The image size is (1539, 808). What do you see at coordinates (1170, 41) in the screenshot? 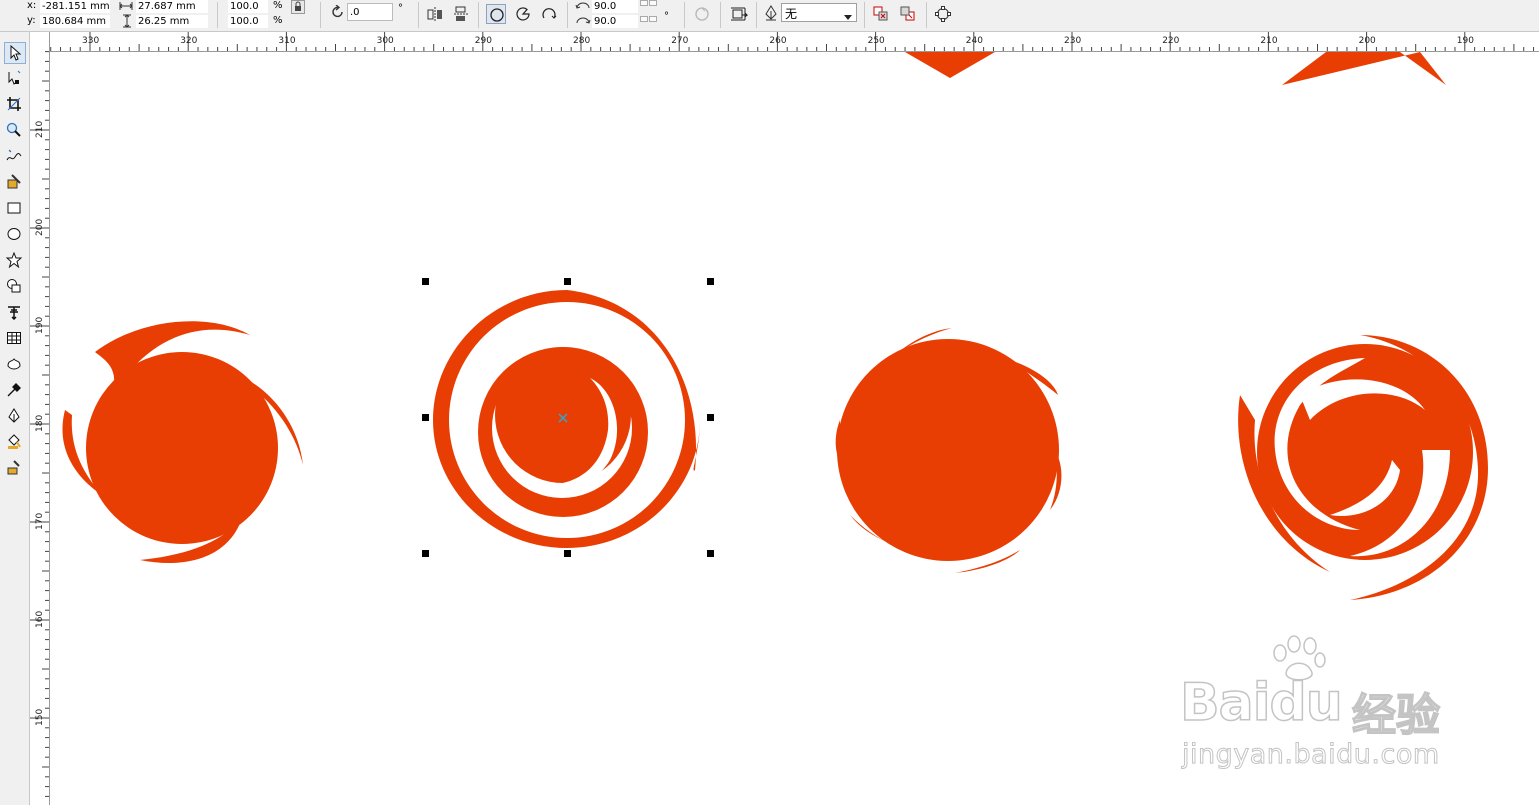
I see `ruler-label: 220` at bounding box center [1170, 41].